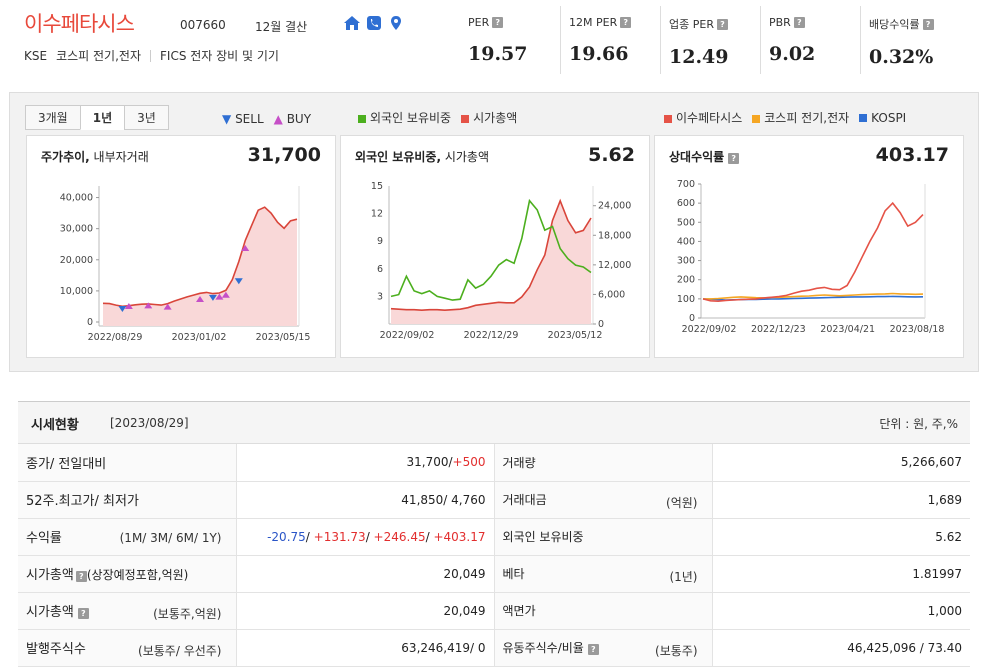  What do you see at coordinates (491, 335) in the screenshot?
I see `x-tick-label: 2022/12/29` at bounding box center [491, 335].